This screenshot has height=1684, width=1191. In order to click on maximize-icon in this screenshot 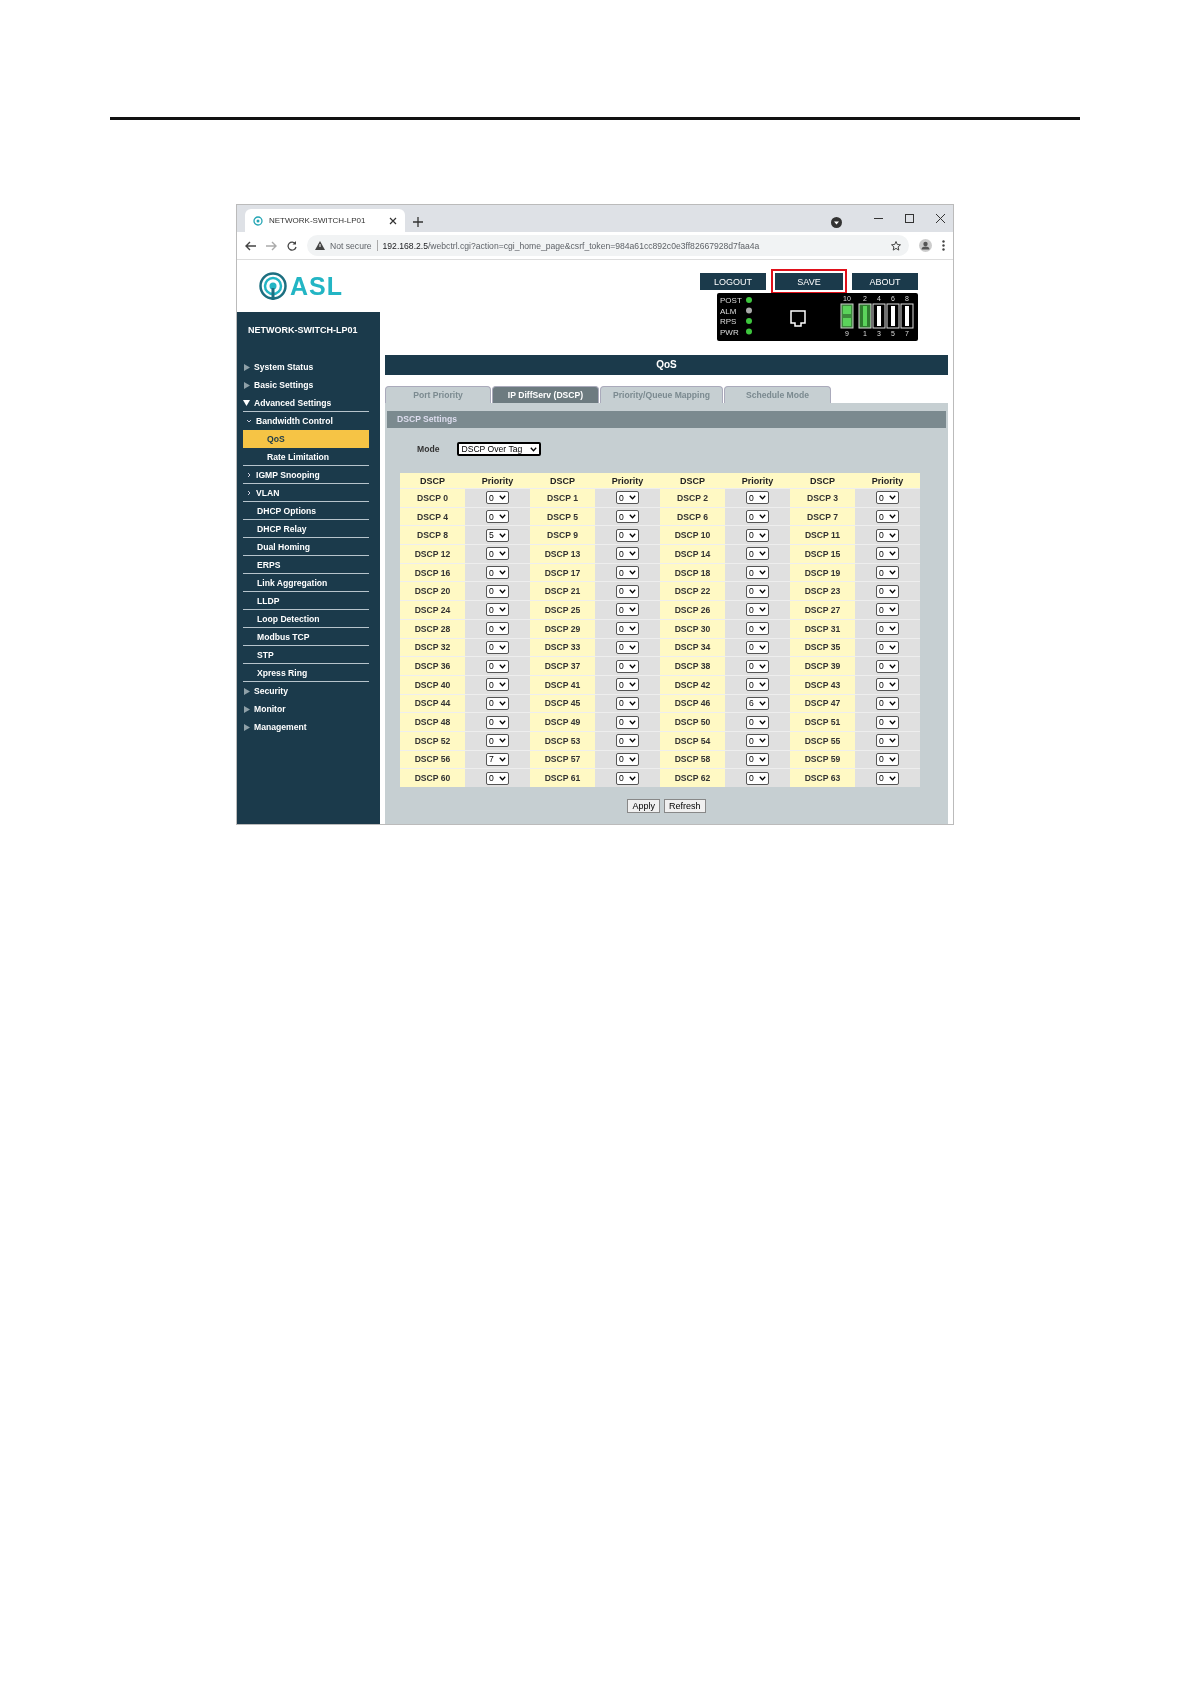, I will do `click(909, 218)`.